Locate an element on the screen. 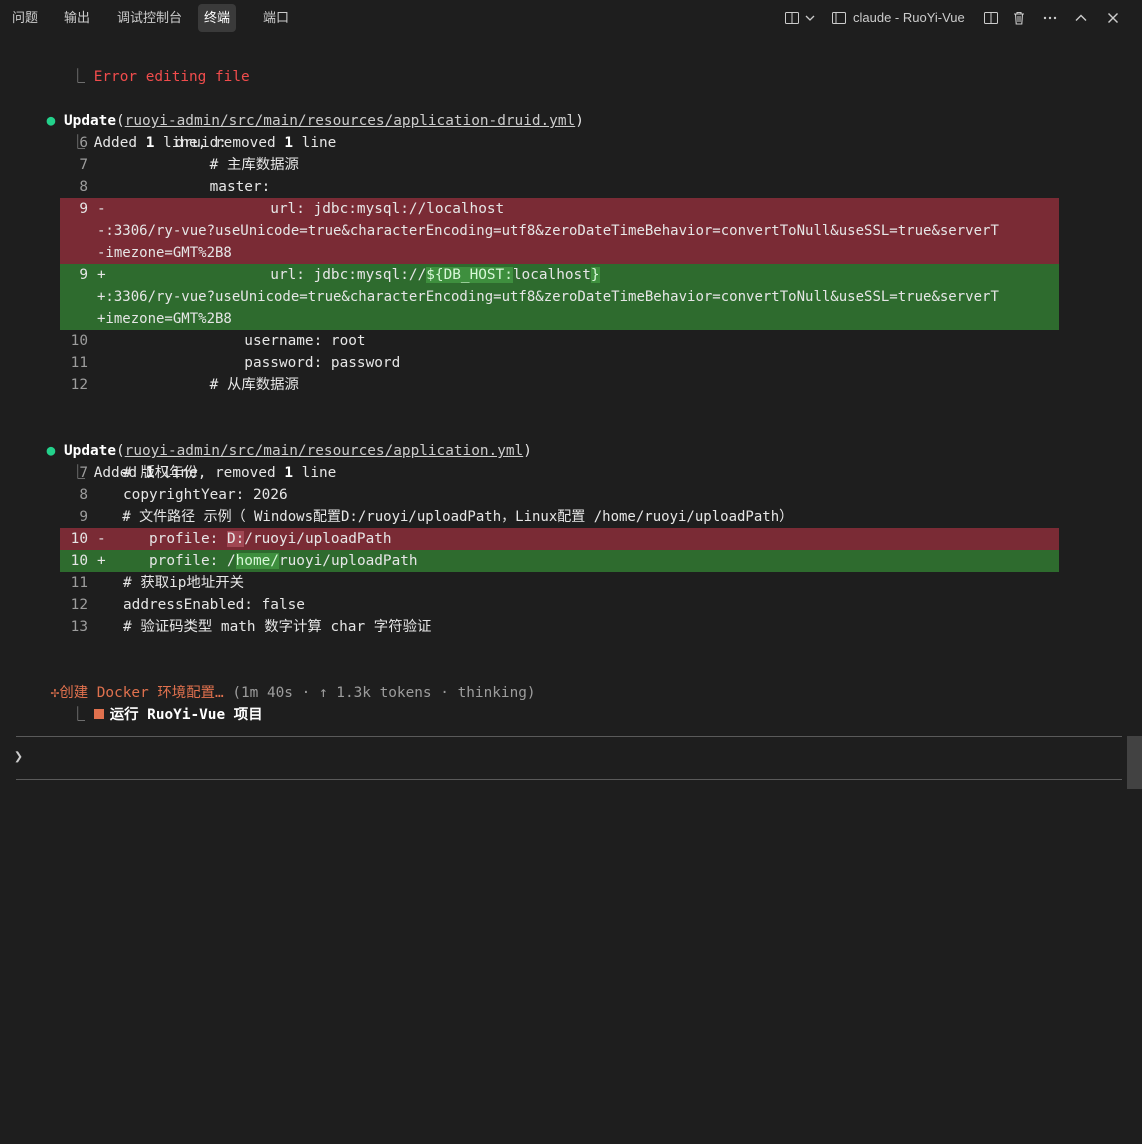  prompt-top-border is located at coordinates (569, 736).